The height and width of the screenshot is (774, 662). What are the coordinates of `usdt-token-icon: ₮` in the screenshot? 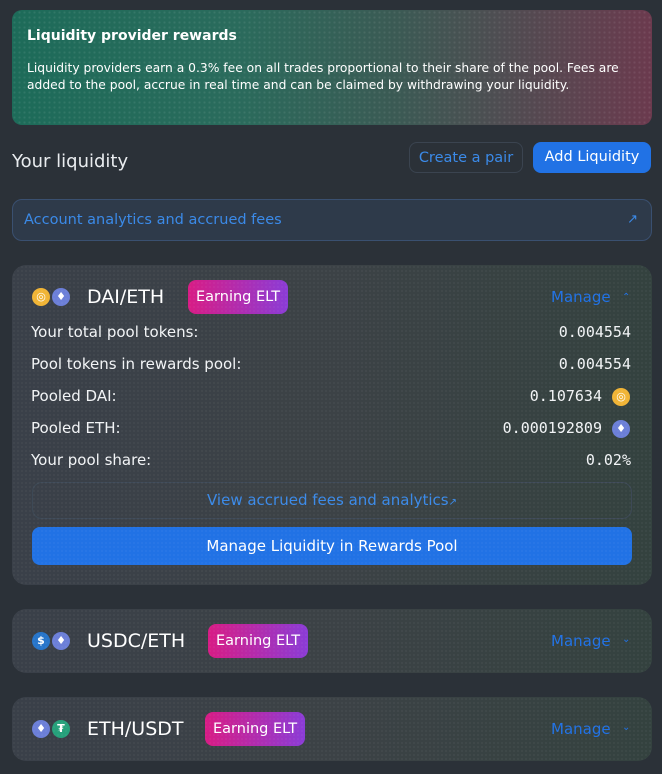 It's located at (61, 729).